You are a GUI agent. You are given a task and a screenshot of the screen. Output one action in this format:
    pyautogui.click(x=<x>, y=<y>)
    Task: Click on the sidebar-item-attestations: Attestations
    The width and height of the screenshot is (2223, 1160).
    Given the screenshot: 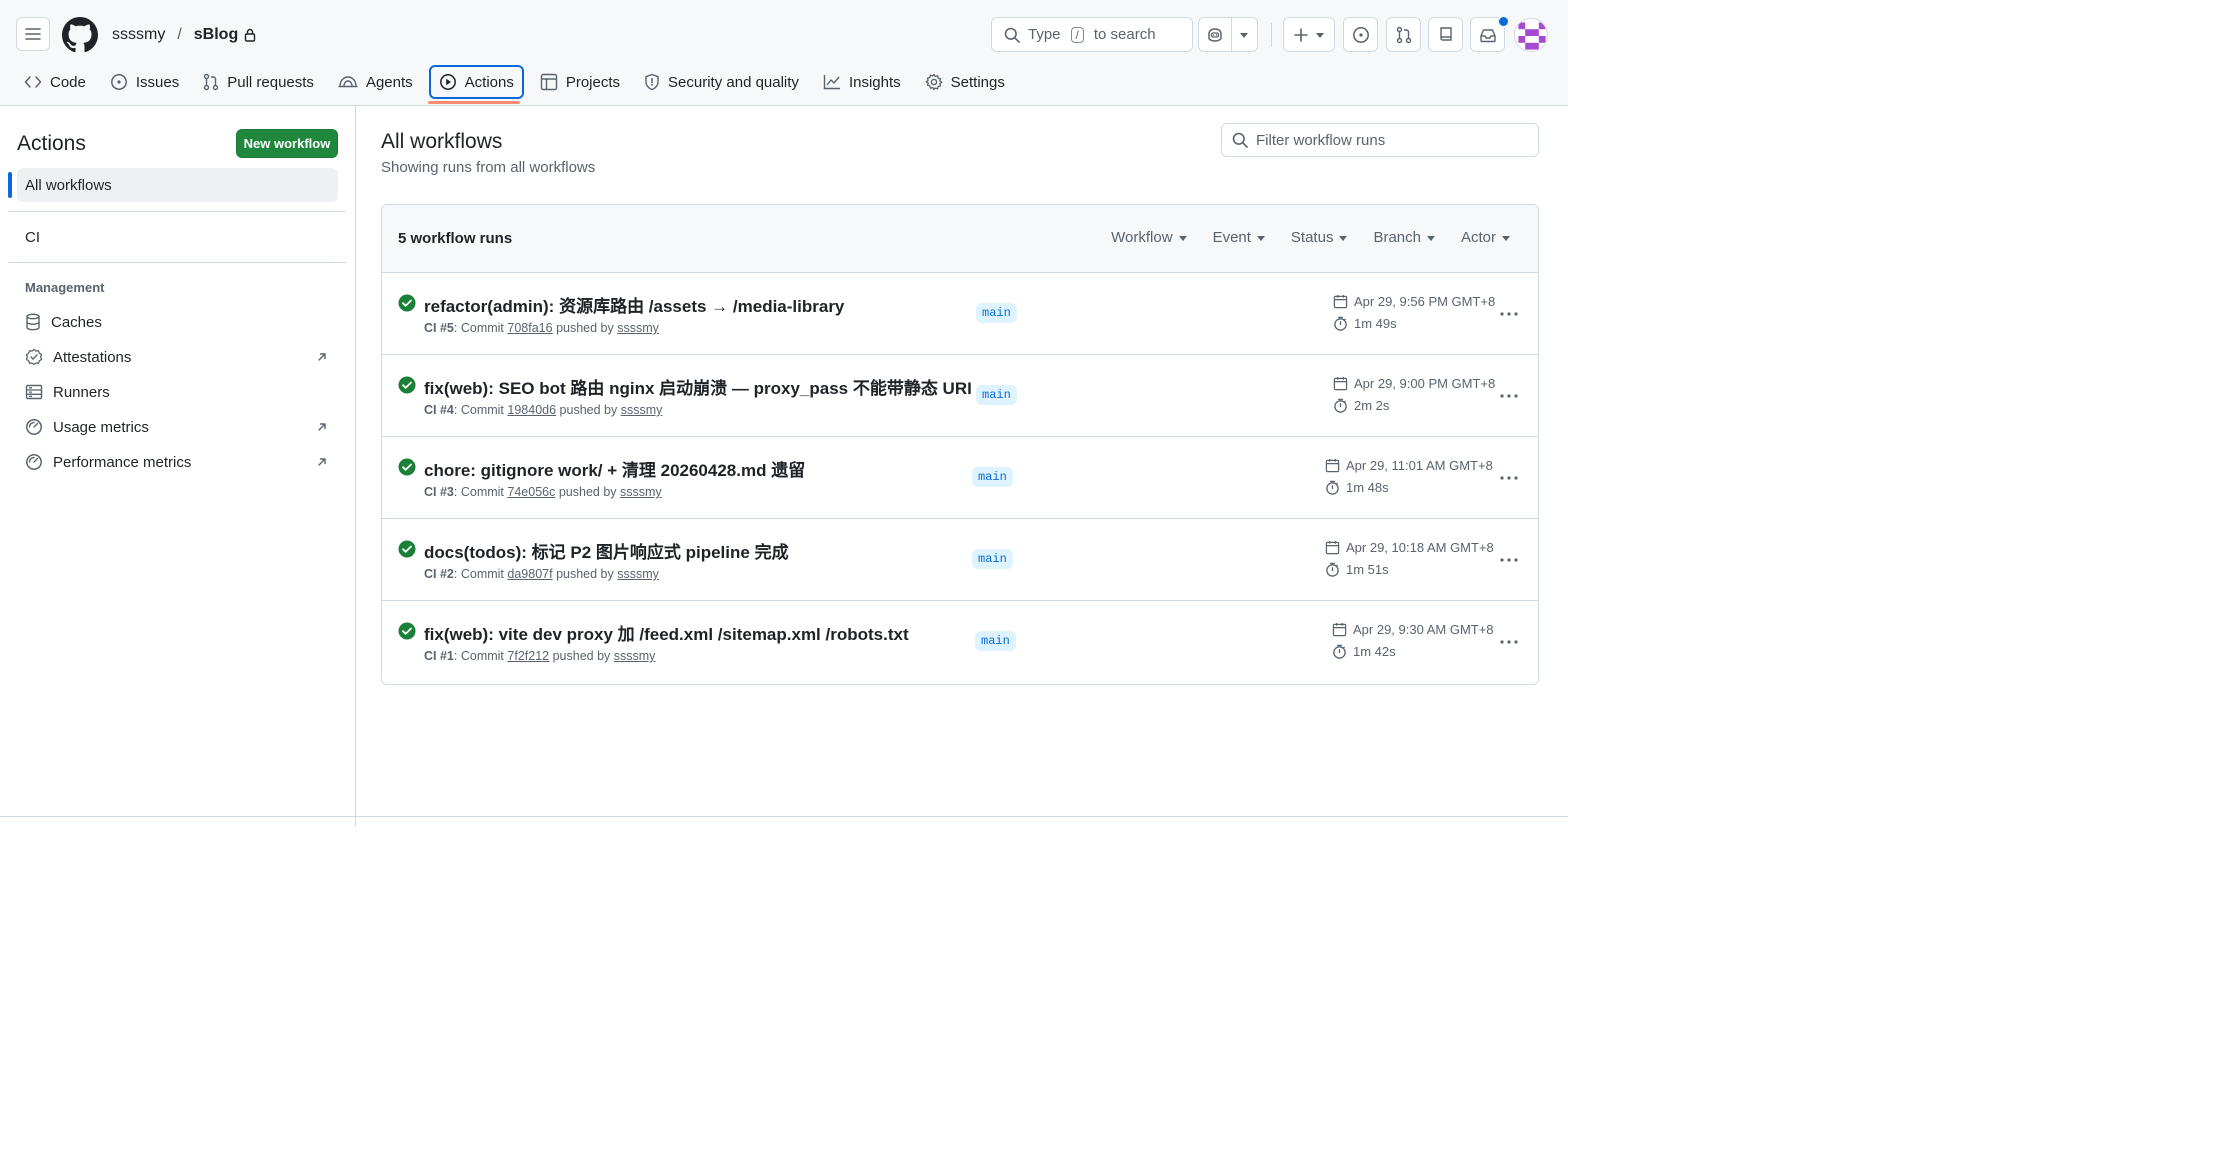 What is the action you would take?
    pyautogui.click(x=177, y=357)
    